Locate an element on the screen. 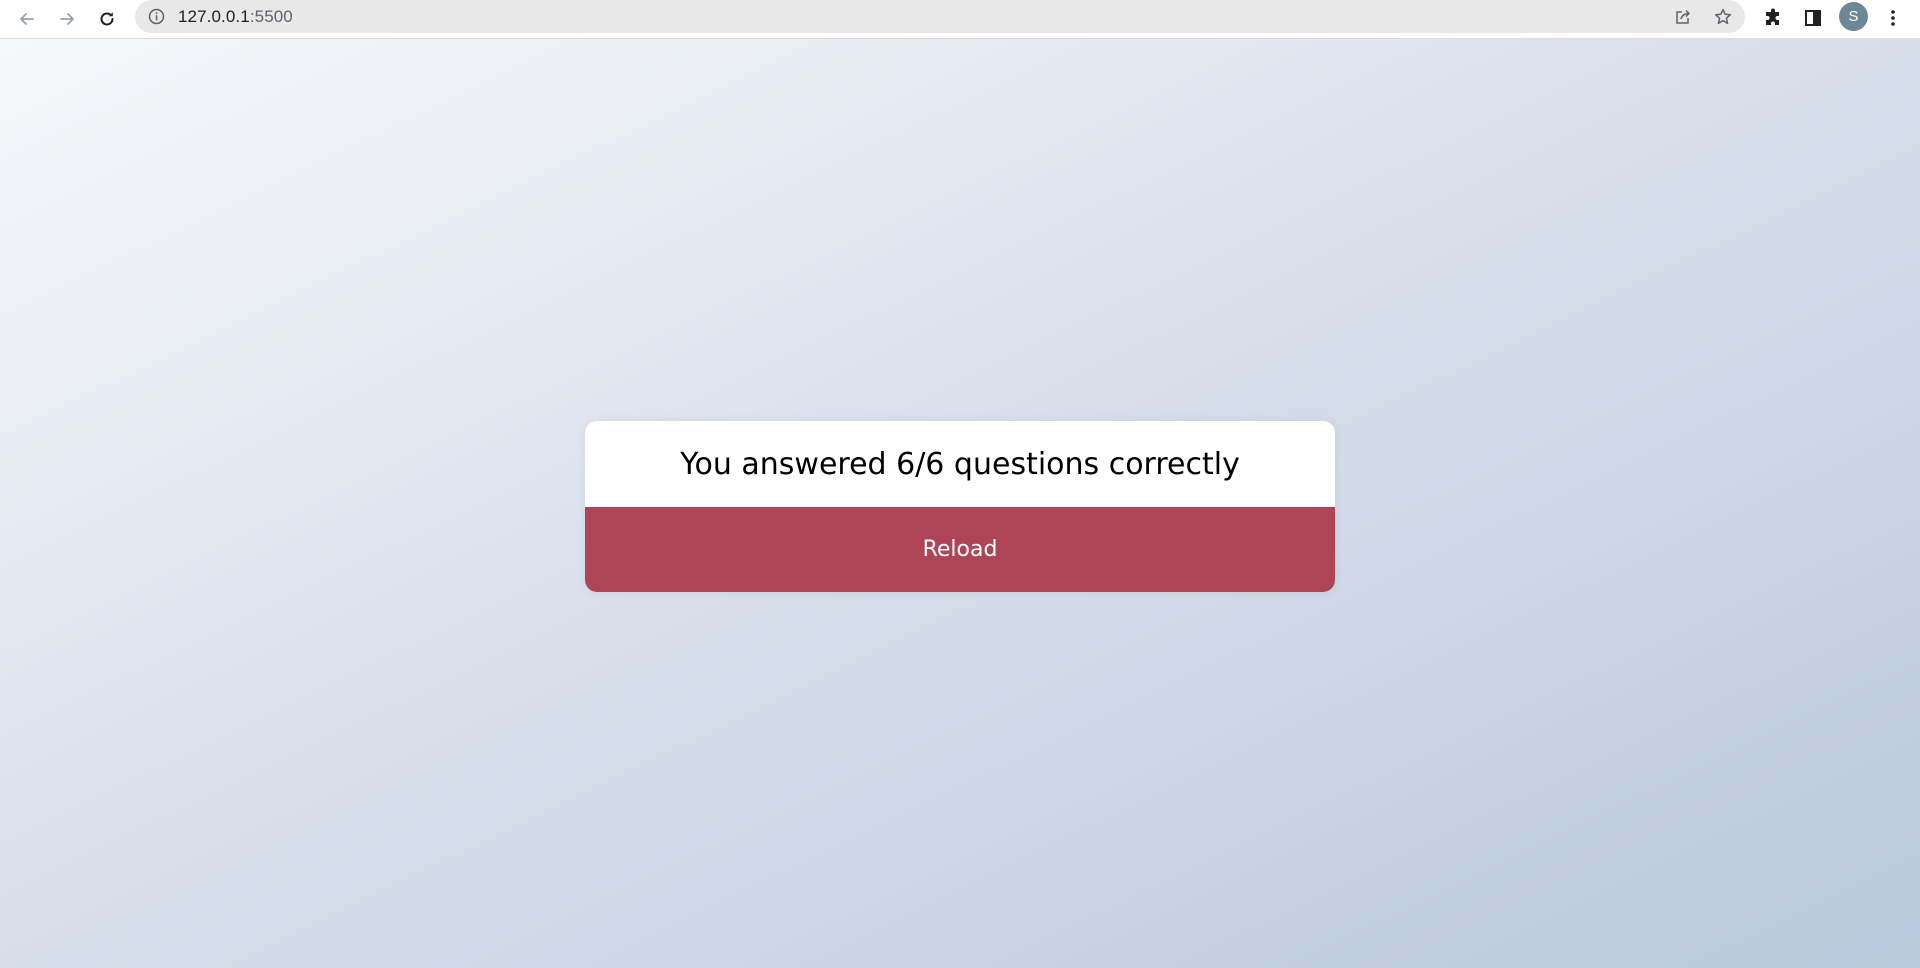 The width and height of the screenshot is (1920, 968). extensions-button is located at coordinates (1773, 18).